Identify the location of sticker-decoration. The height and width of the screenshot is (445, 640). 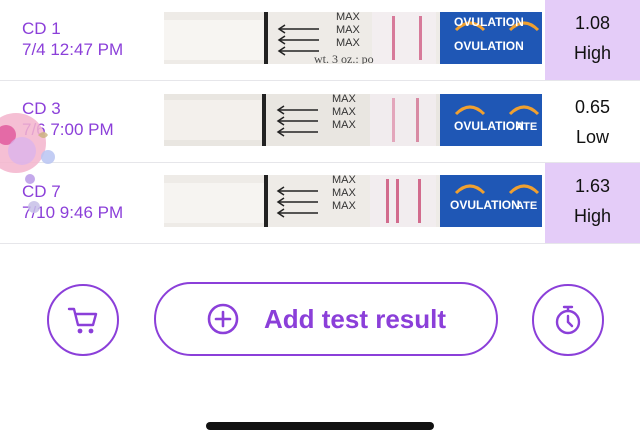
(27, 163).